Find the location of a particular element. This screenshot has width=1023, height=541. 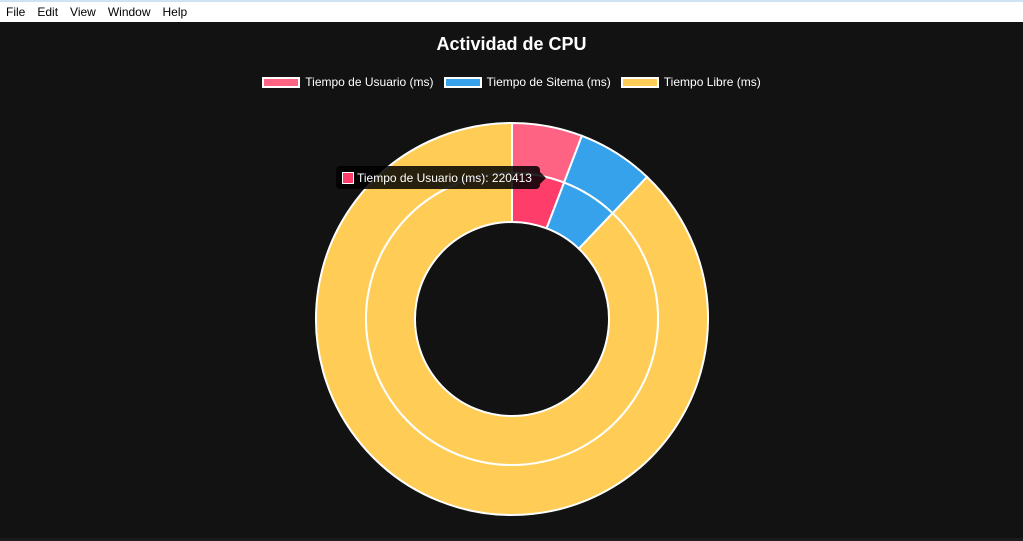

tooltip-swatch is located at coordinates (348, 177).